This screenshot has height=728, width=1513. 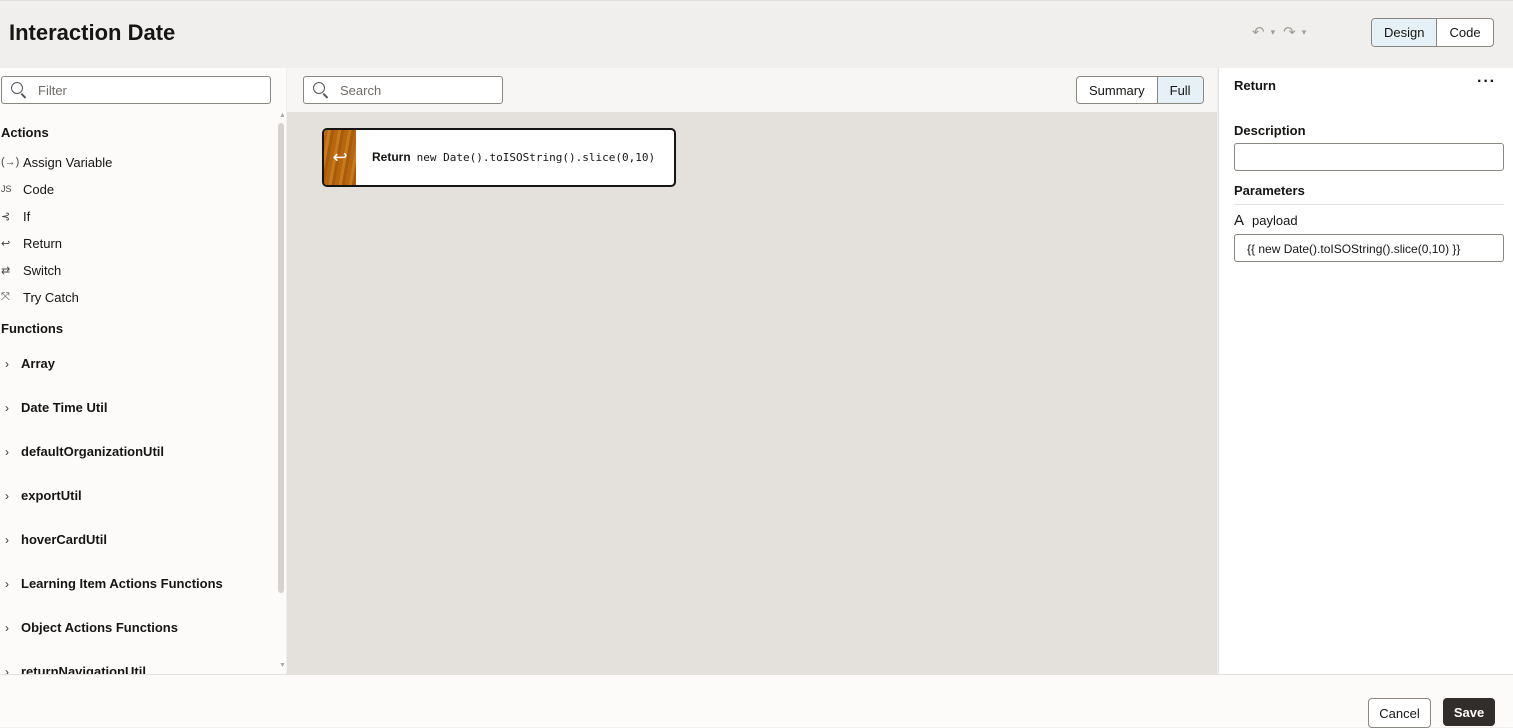 What do you see at coordinates (403, 90) in the screenshot?
I see `search-input: Search` at bounding box center [403, 90].